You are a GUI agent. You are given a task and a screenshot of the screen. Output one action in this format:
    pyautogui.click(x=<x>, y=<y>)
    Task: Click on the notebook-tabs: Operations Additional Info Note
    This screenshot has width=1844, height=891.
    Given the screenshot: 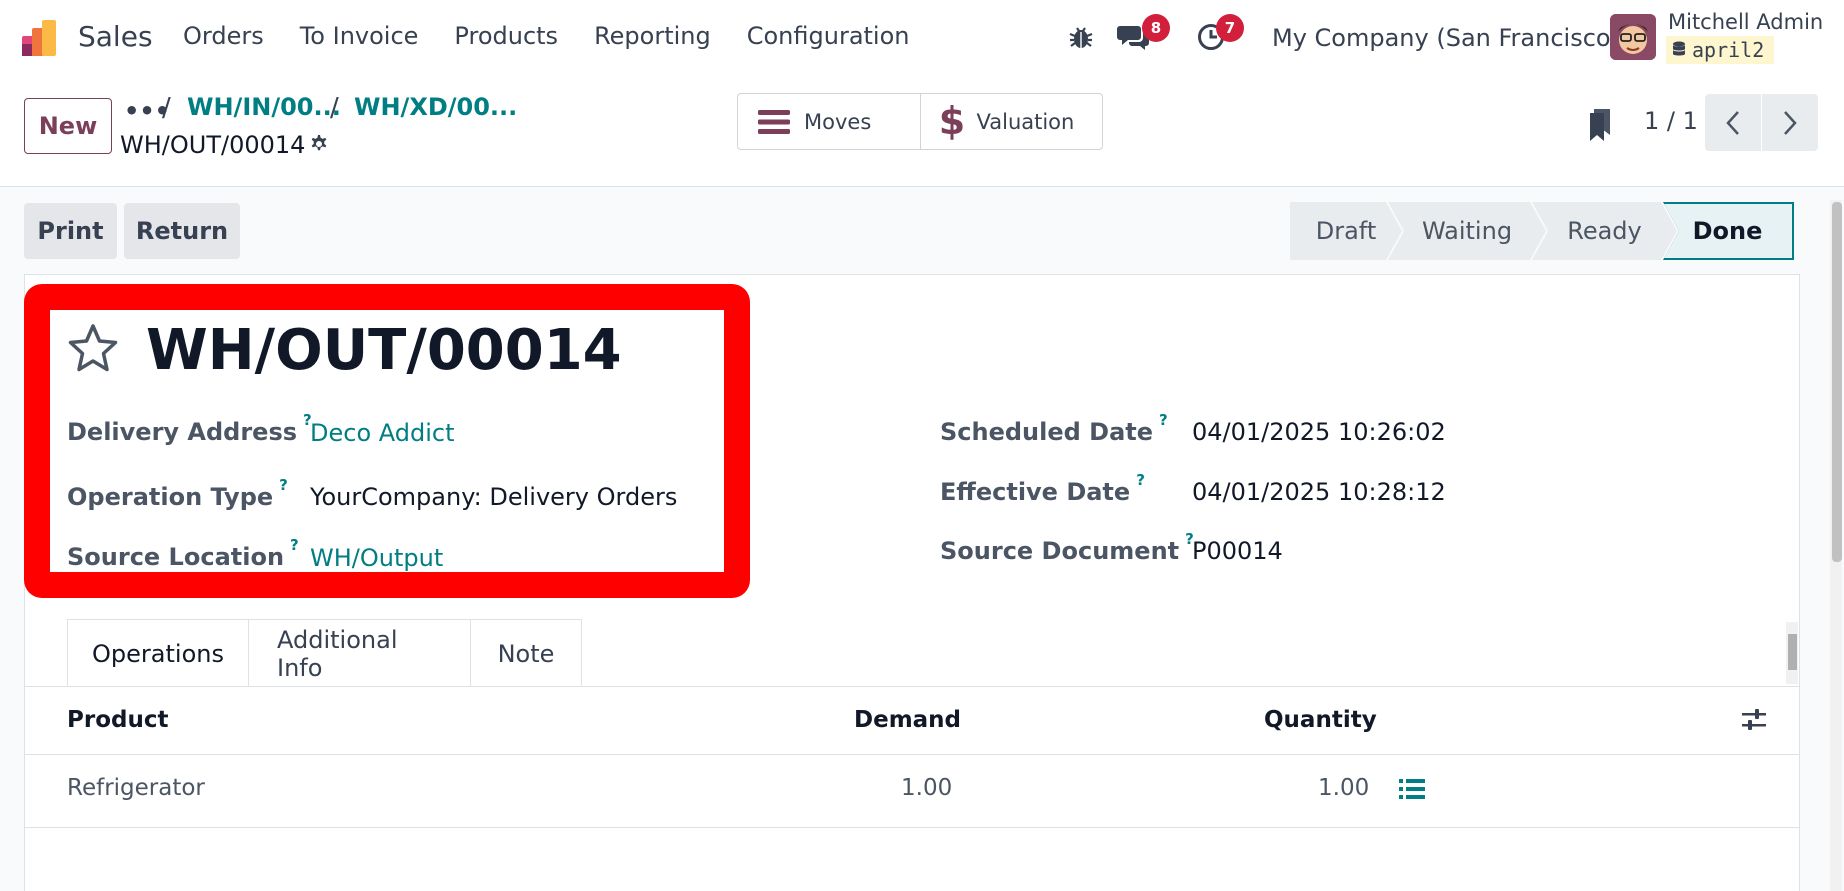 What is the action you would take?
    pyautogui.click(x=324, y=653)
    